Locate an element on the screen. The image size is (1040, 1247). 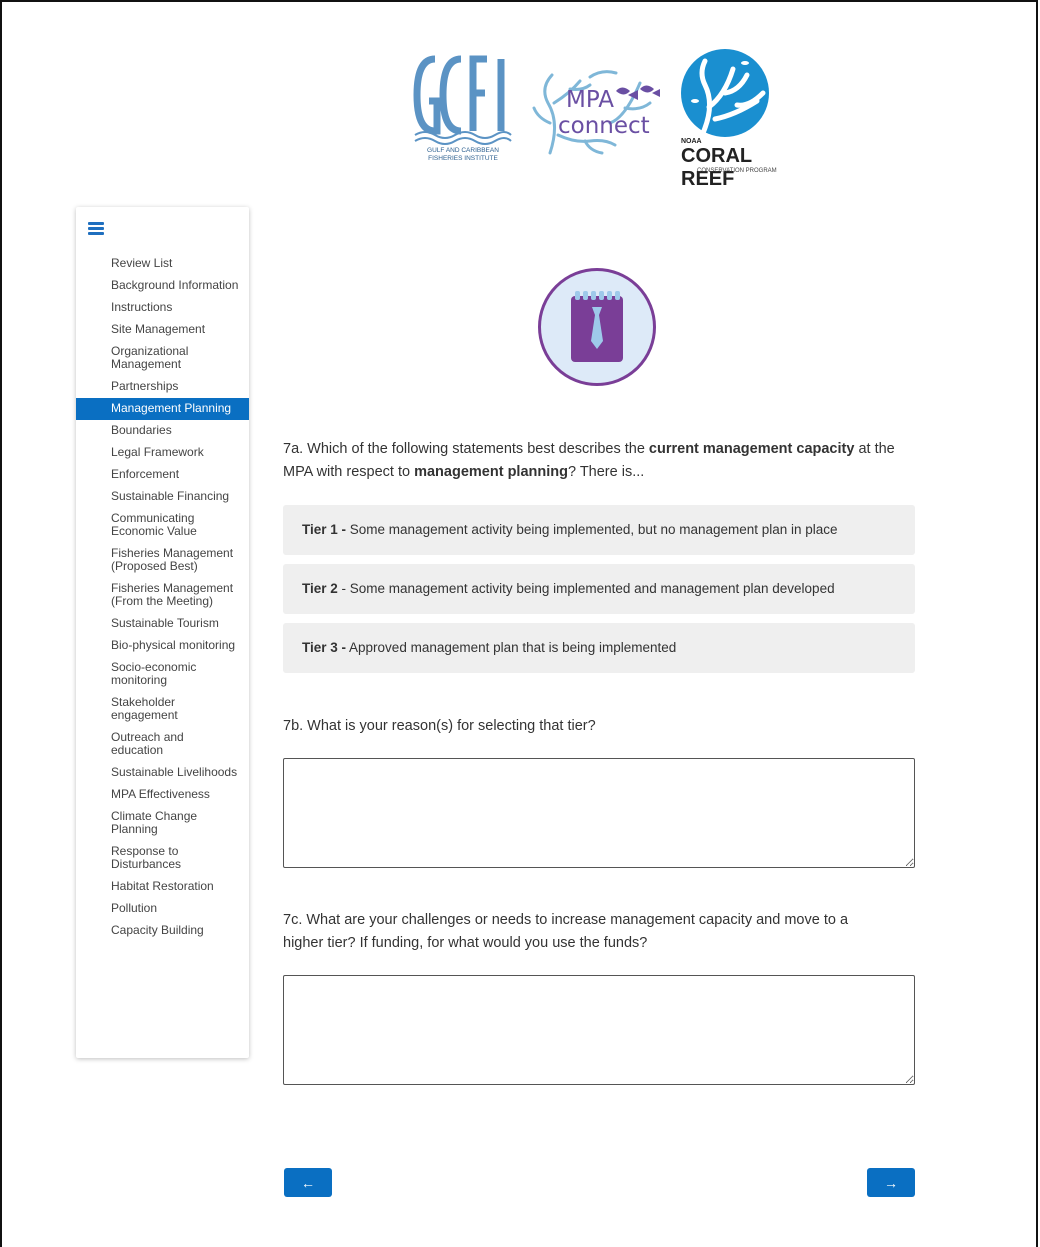
sidebar-item-bio-physical-monitoring: Bio-physical monitoring is located at coordinates (162, 646).